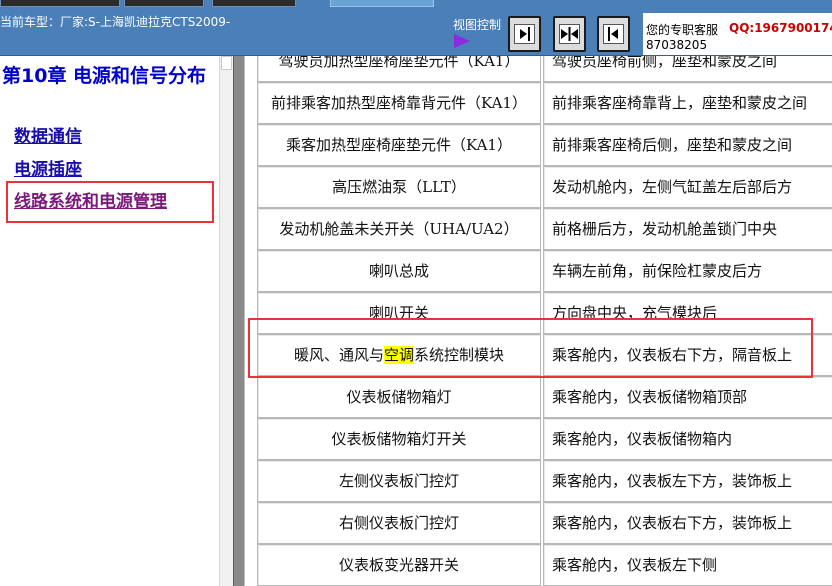 This screenshot has width=832, height=586. I want to click on component-location-cell: 乘客舱内，仪表板储物箱内, so click(687, 439).